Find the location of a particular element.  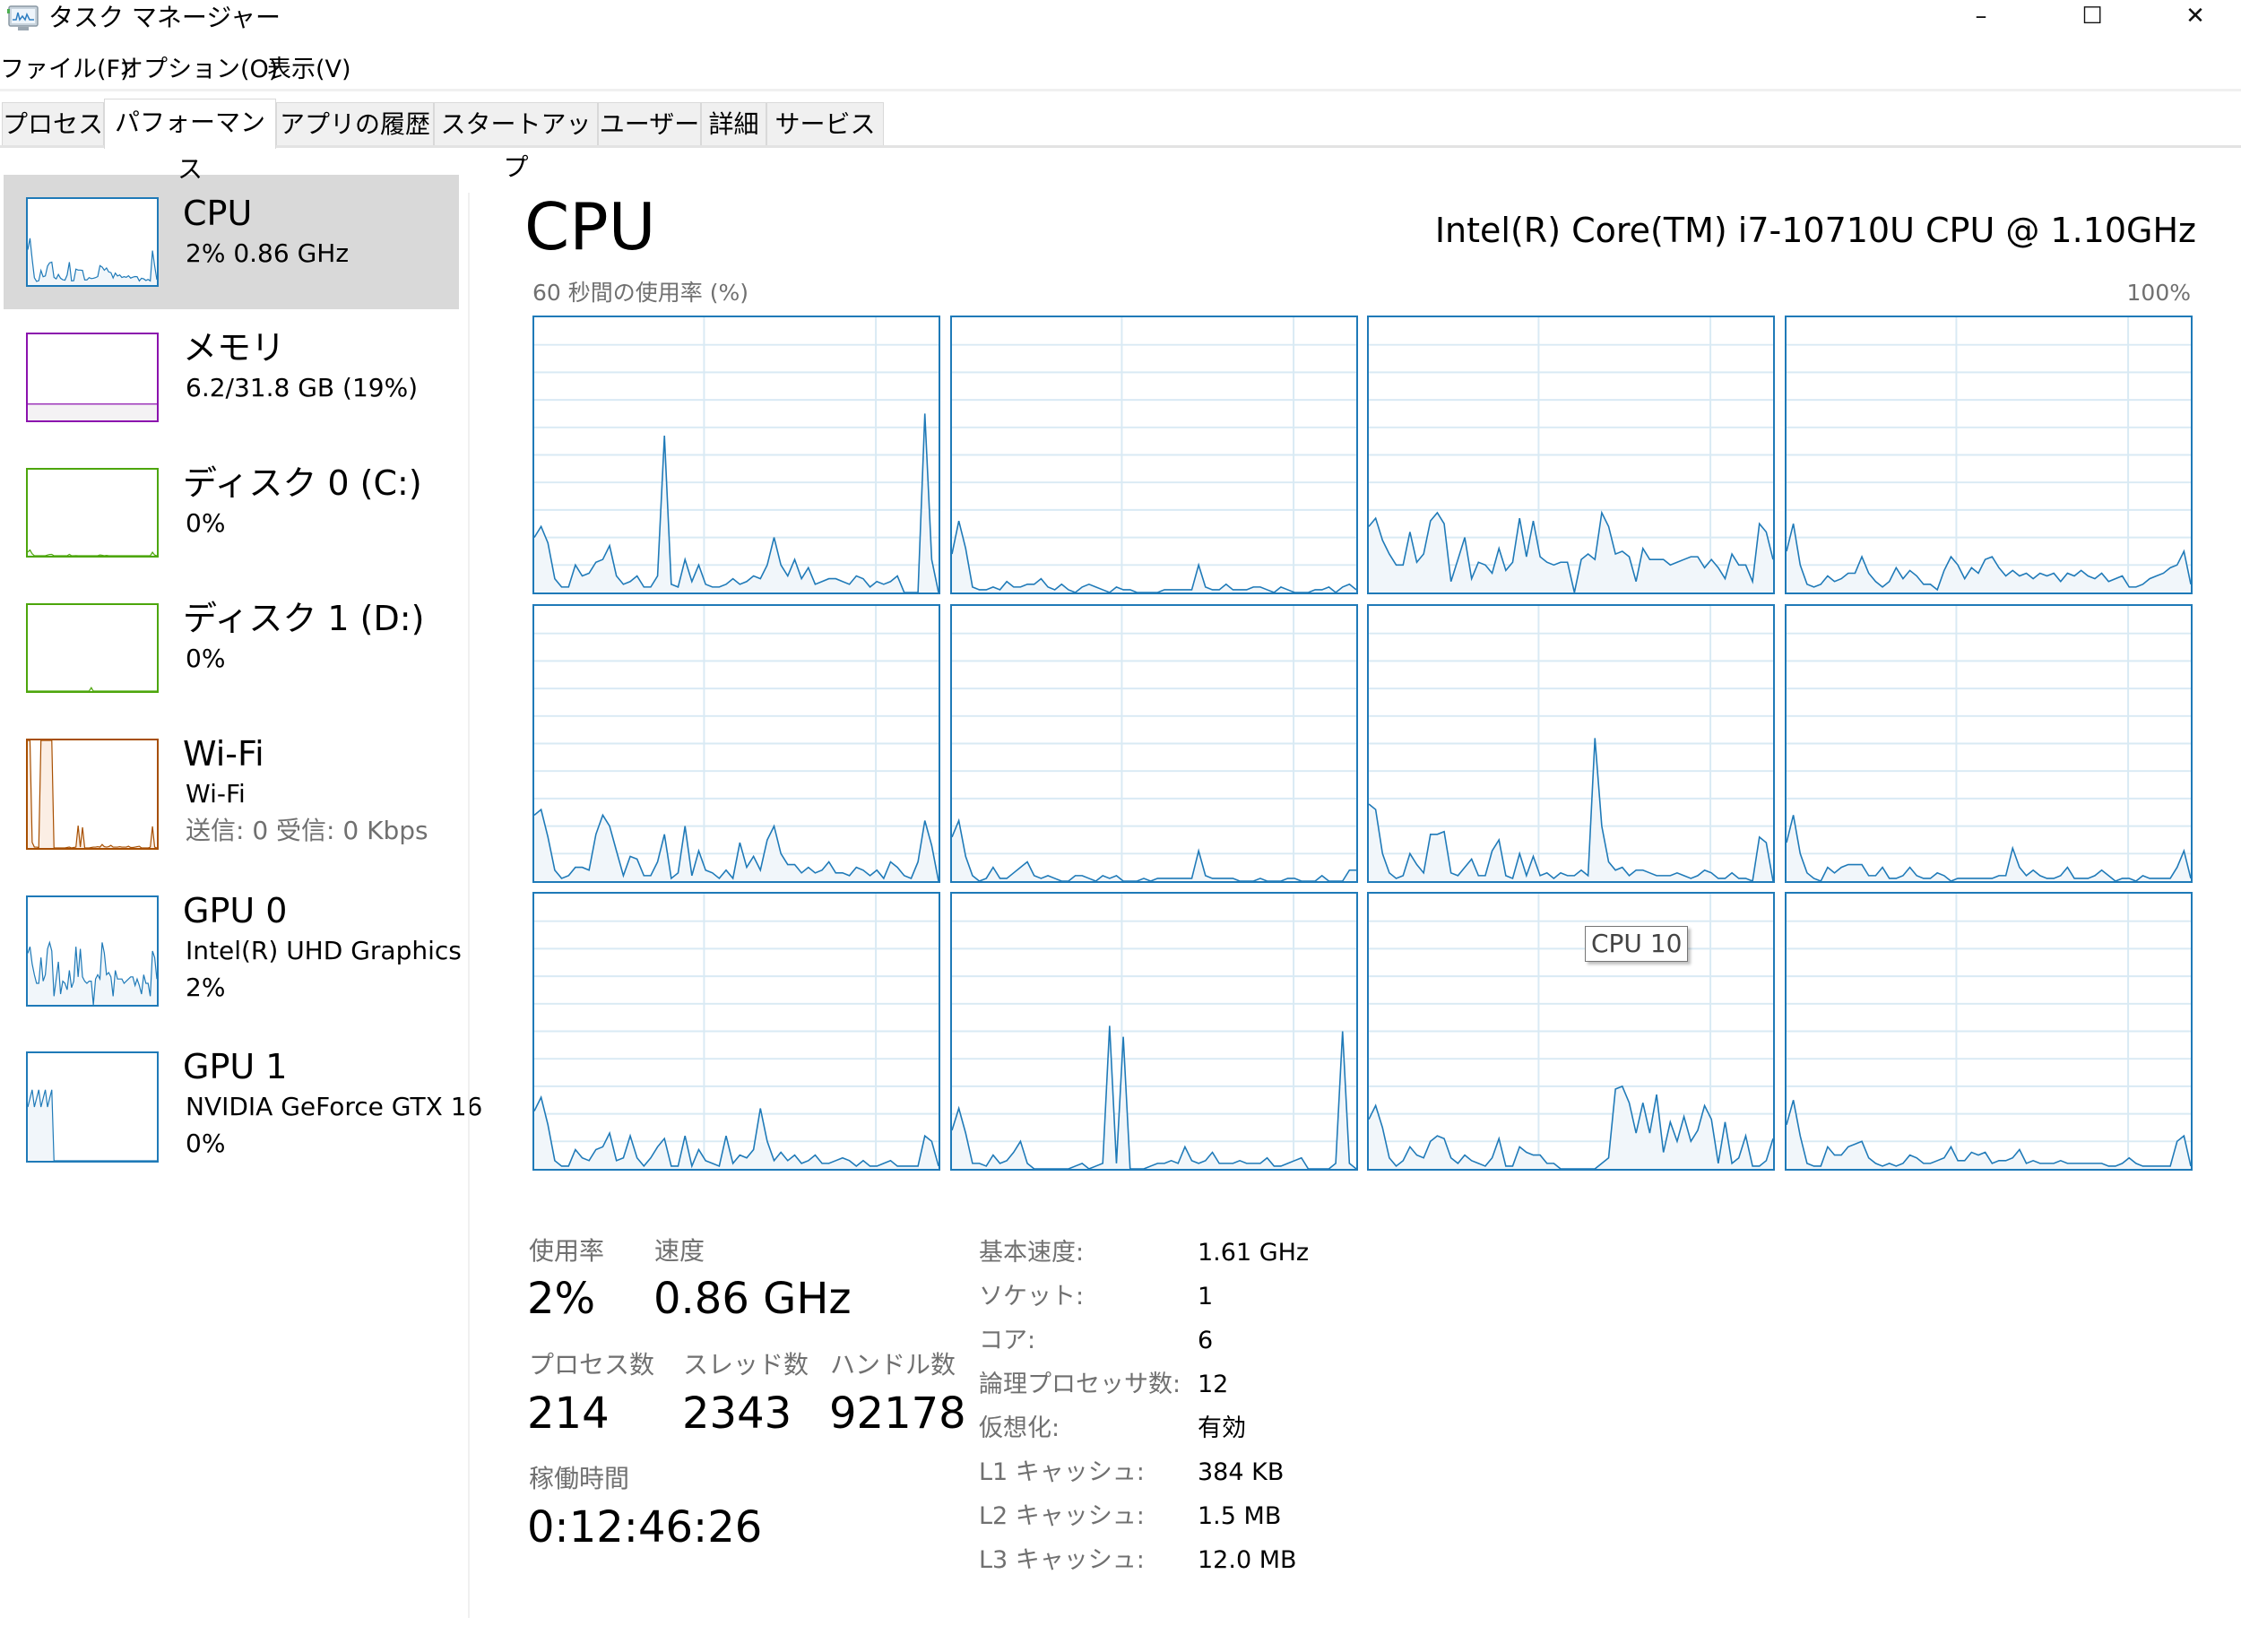

minimize-button: – is located at coordinates (1981, 16).